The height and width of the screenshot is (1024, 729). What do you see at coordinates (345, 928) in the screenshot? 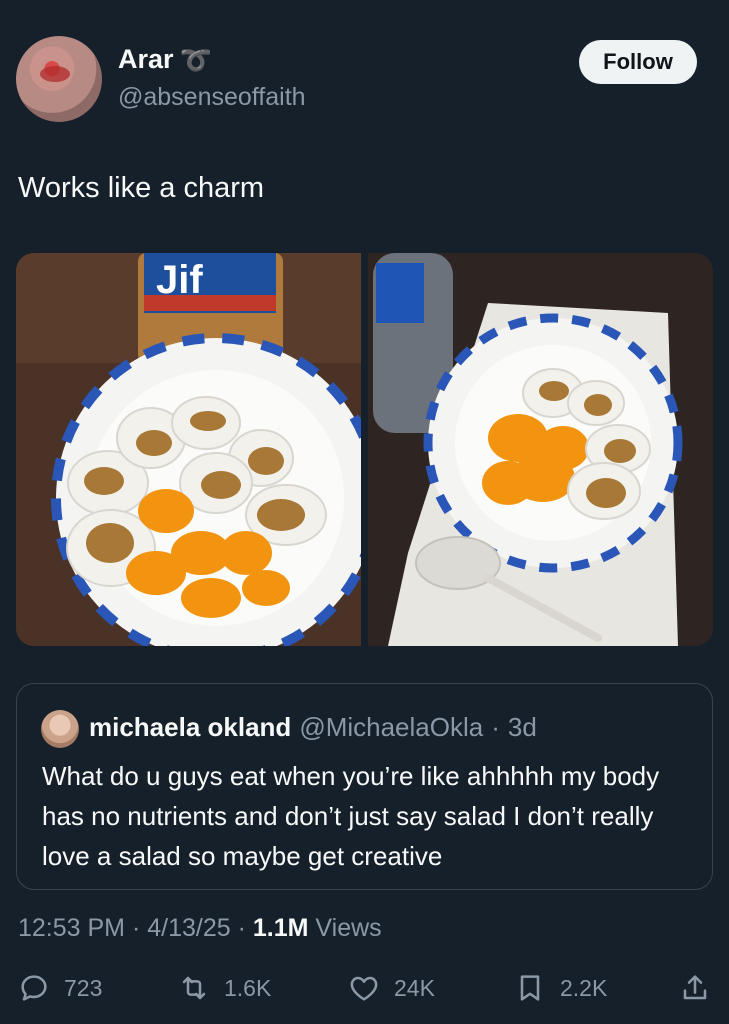
I see `views-label: Views` at bounding box center [345, 928].